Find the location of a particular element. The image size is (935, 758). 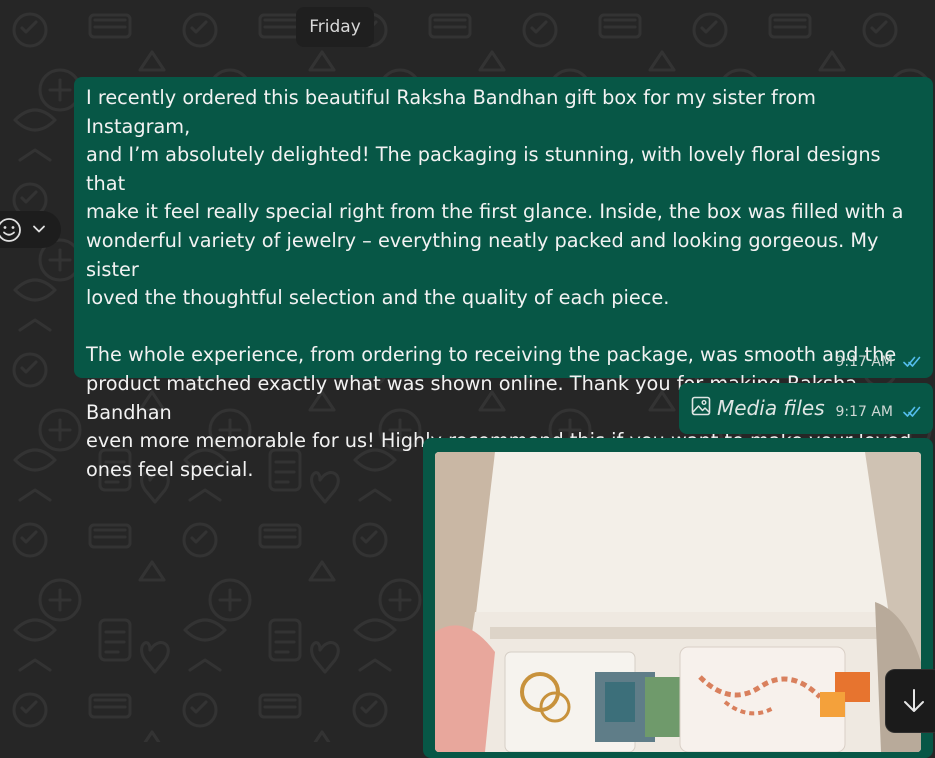

media-files-bubble: Media files 9:17 AM is located at coordinates (806, 408).